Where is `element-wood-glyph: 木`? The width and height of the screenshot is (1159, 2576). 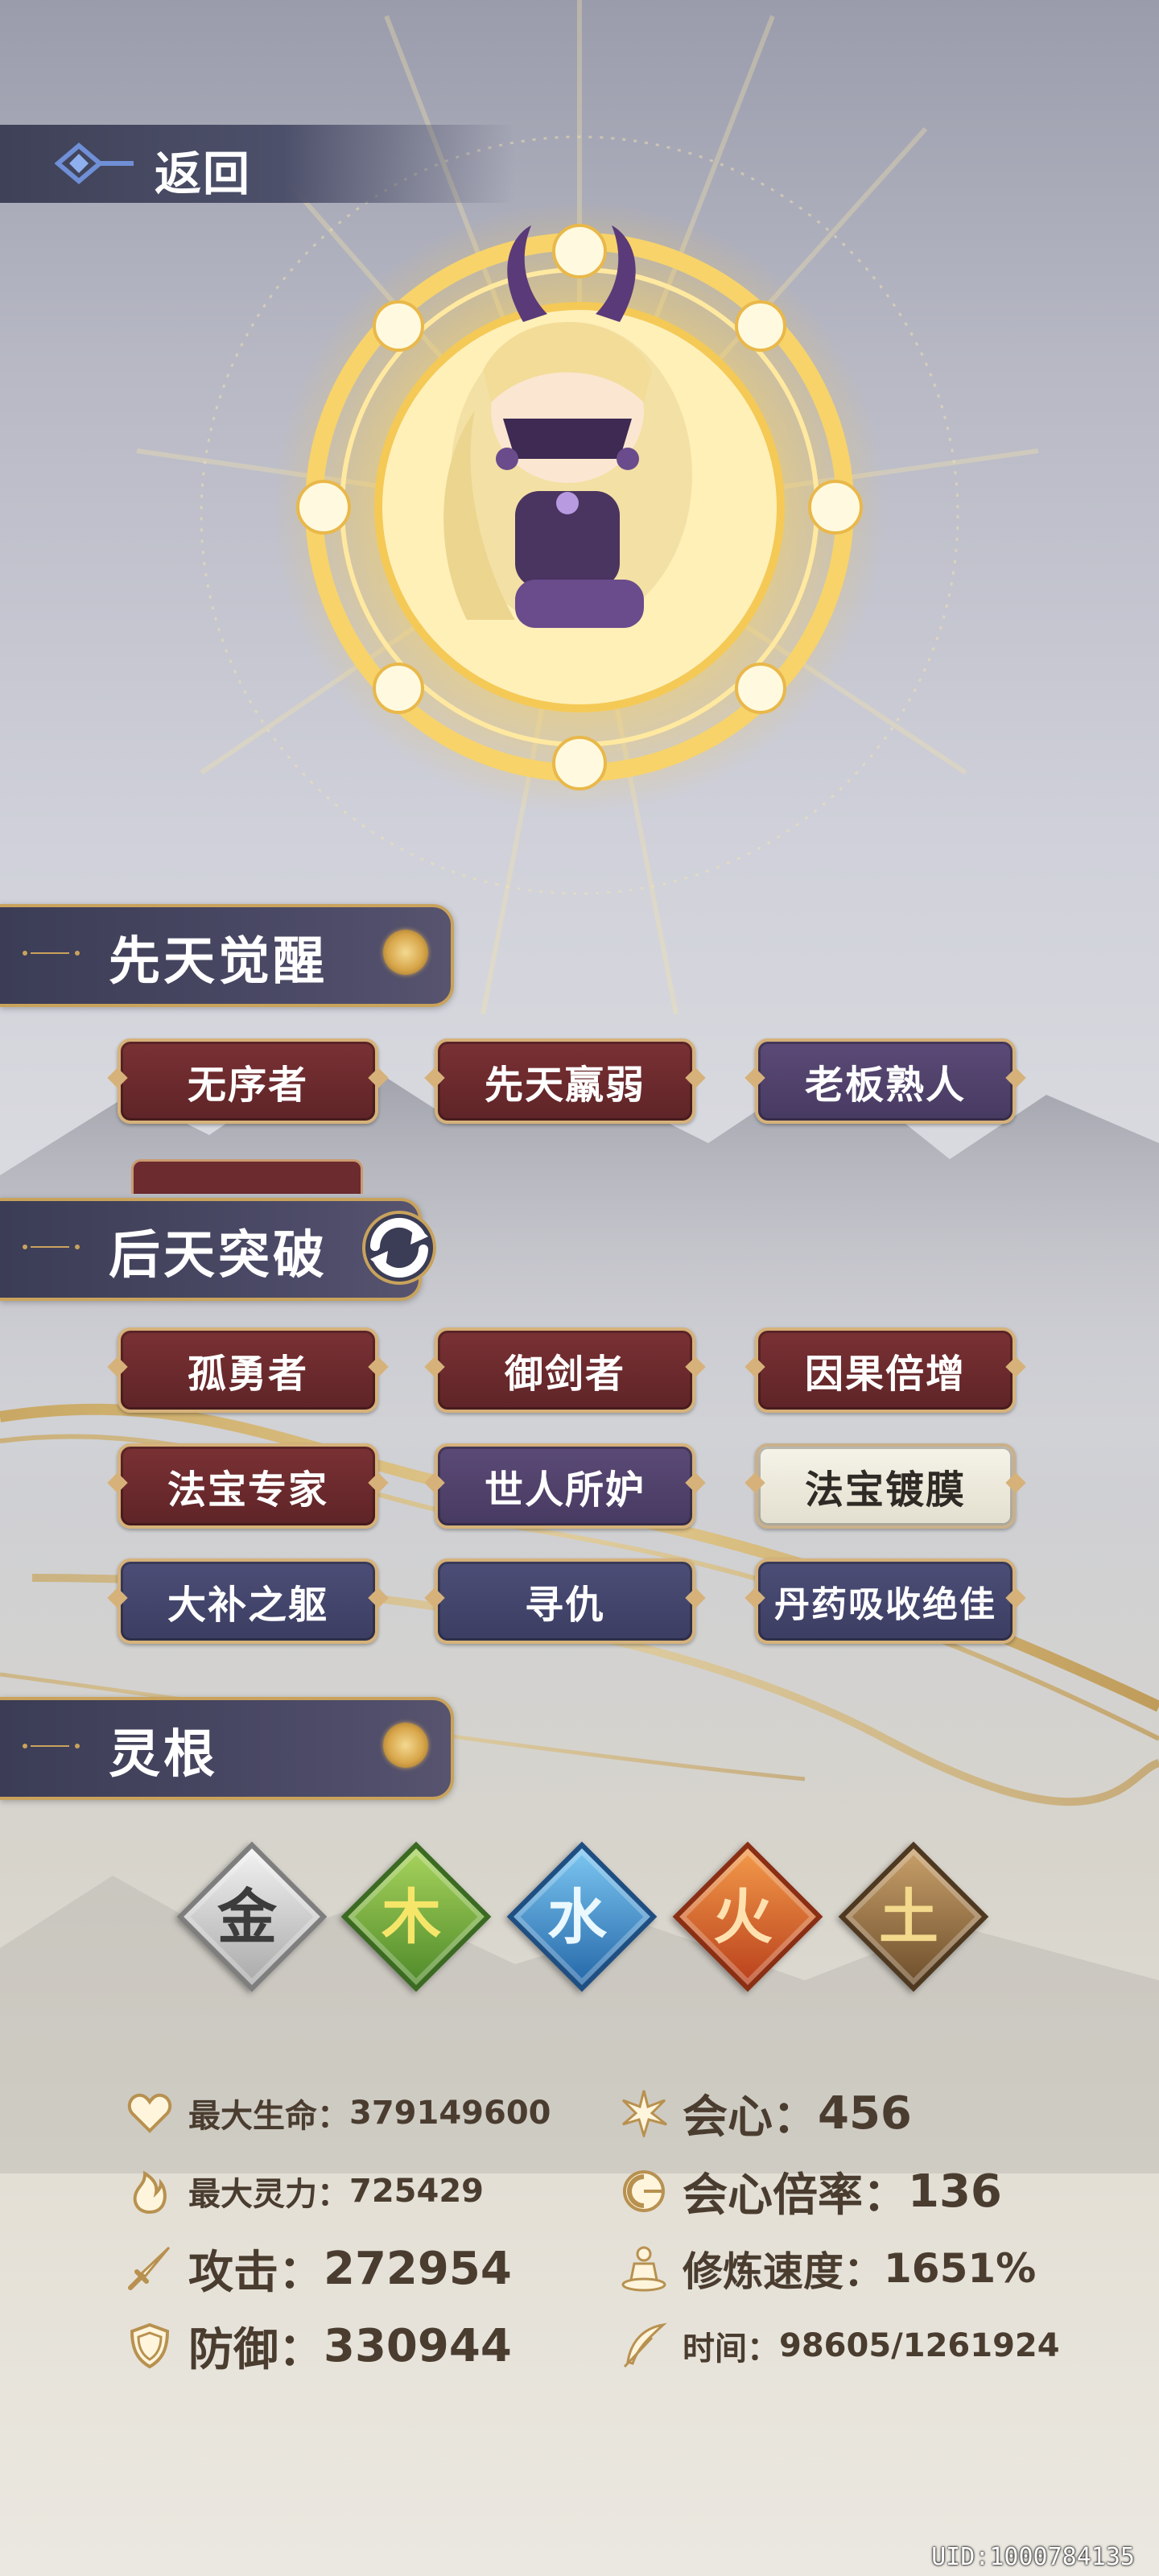
element-wood-glyph: 木 is located at coordinates (411, 1917).